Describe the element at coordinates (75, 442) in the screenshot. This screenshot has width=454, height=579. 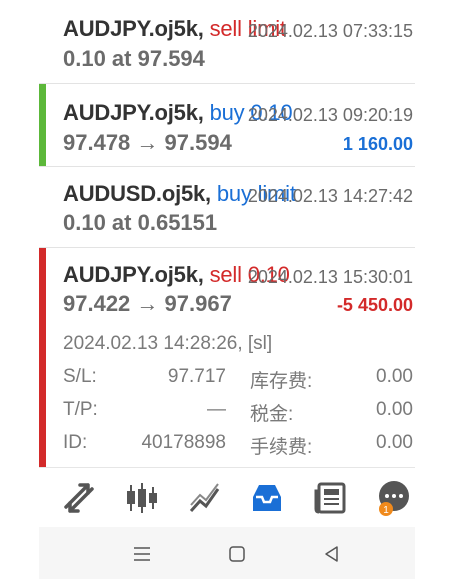
I see `id-label: ID:` at that location.